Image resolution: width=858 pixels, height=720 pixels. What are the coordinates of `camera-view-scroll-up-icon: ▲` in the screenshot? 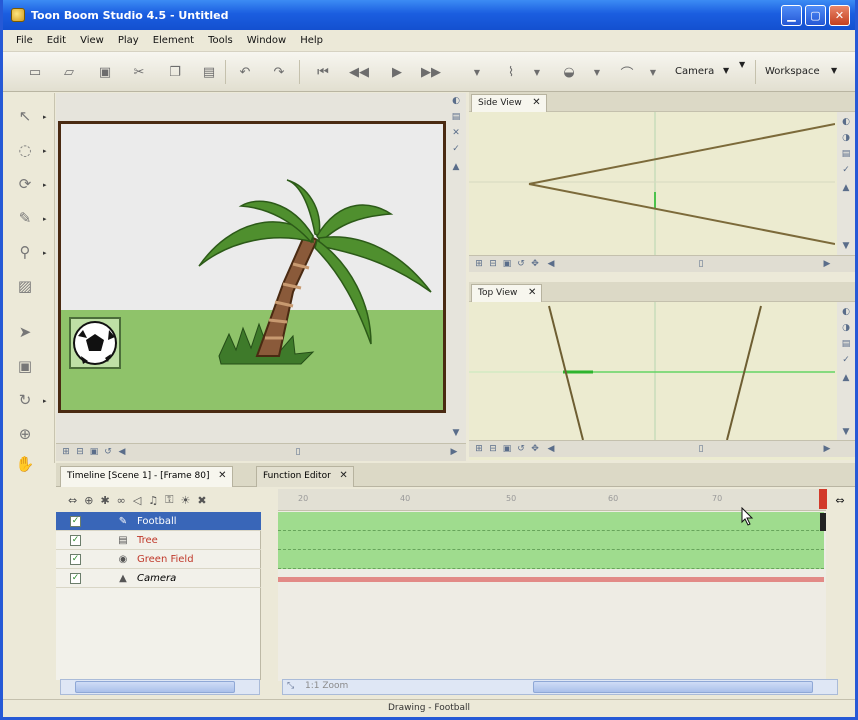 It's located at (456, 167).